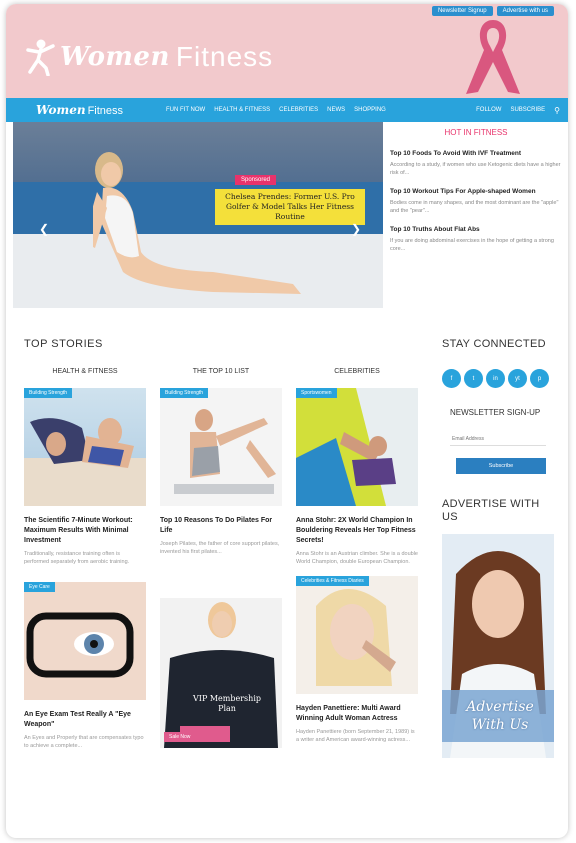  What do you see at coordinates (221, 526) in the screenshot?
I see `card-title: Top 10 Reasons To Do Pilates For Life` at bounding box center [221, 526].